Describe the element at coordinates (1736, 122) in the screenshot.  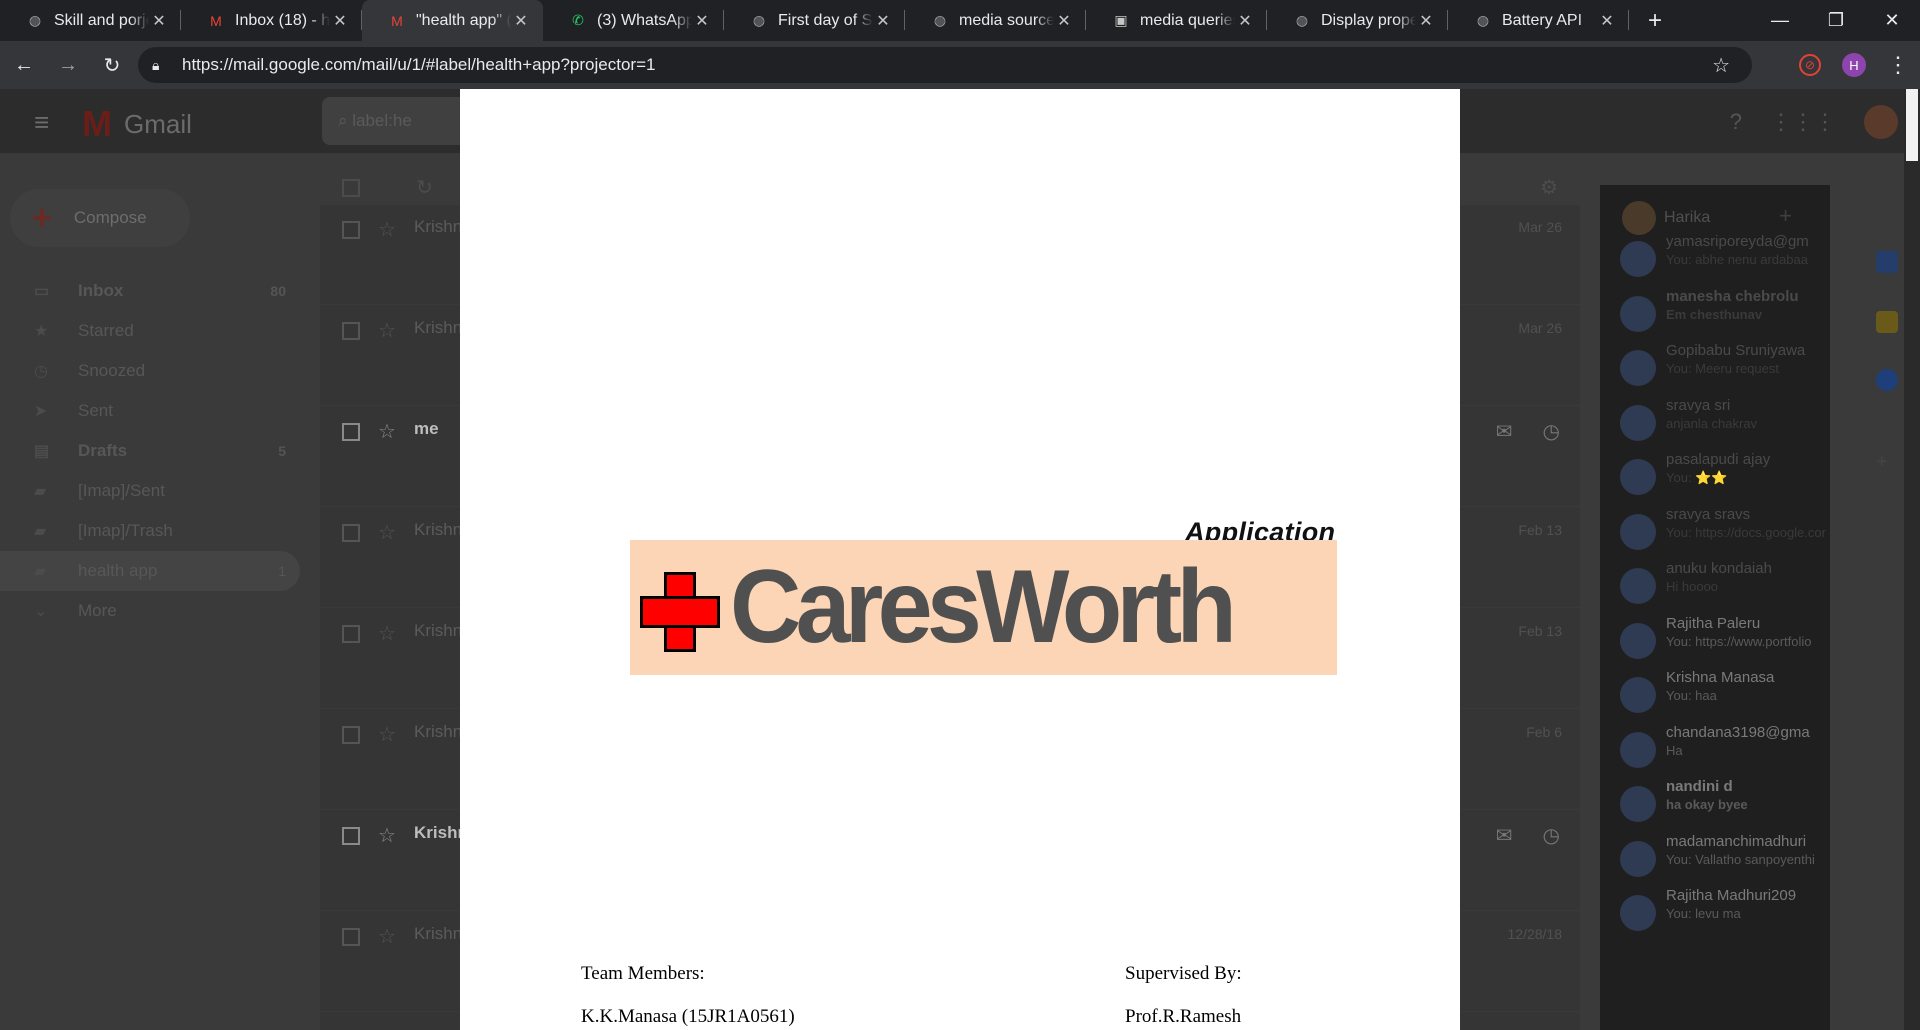
I see `help-icon: ?` at that location.